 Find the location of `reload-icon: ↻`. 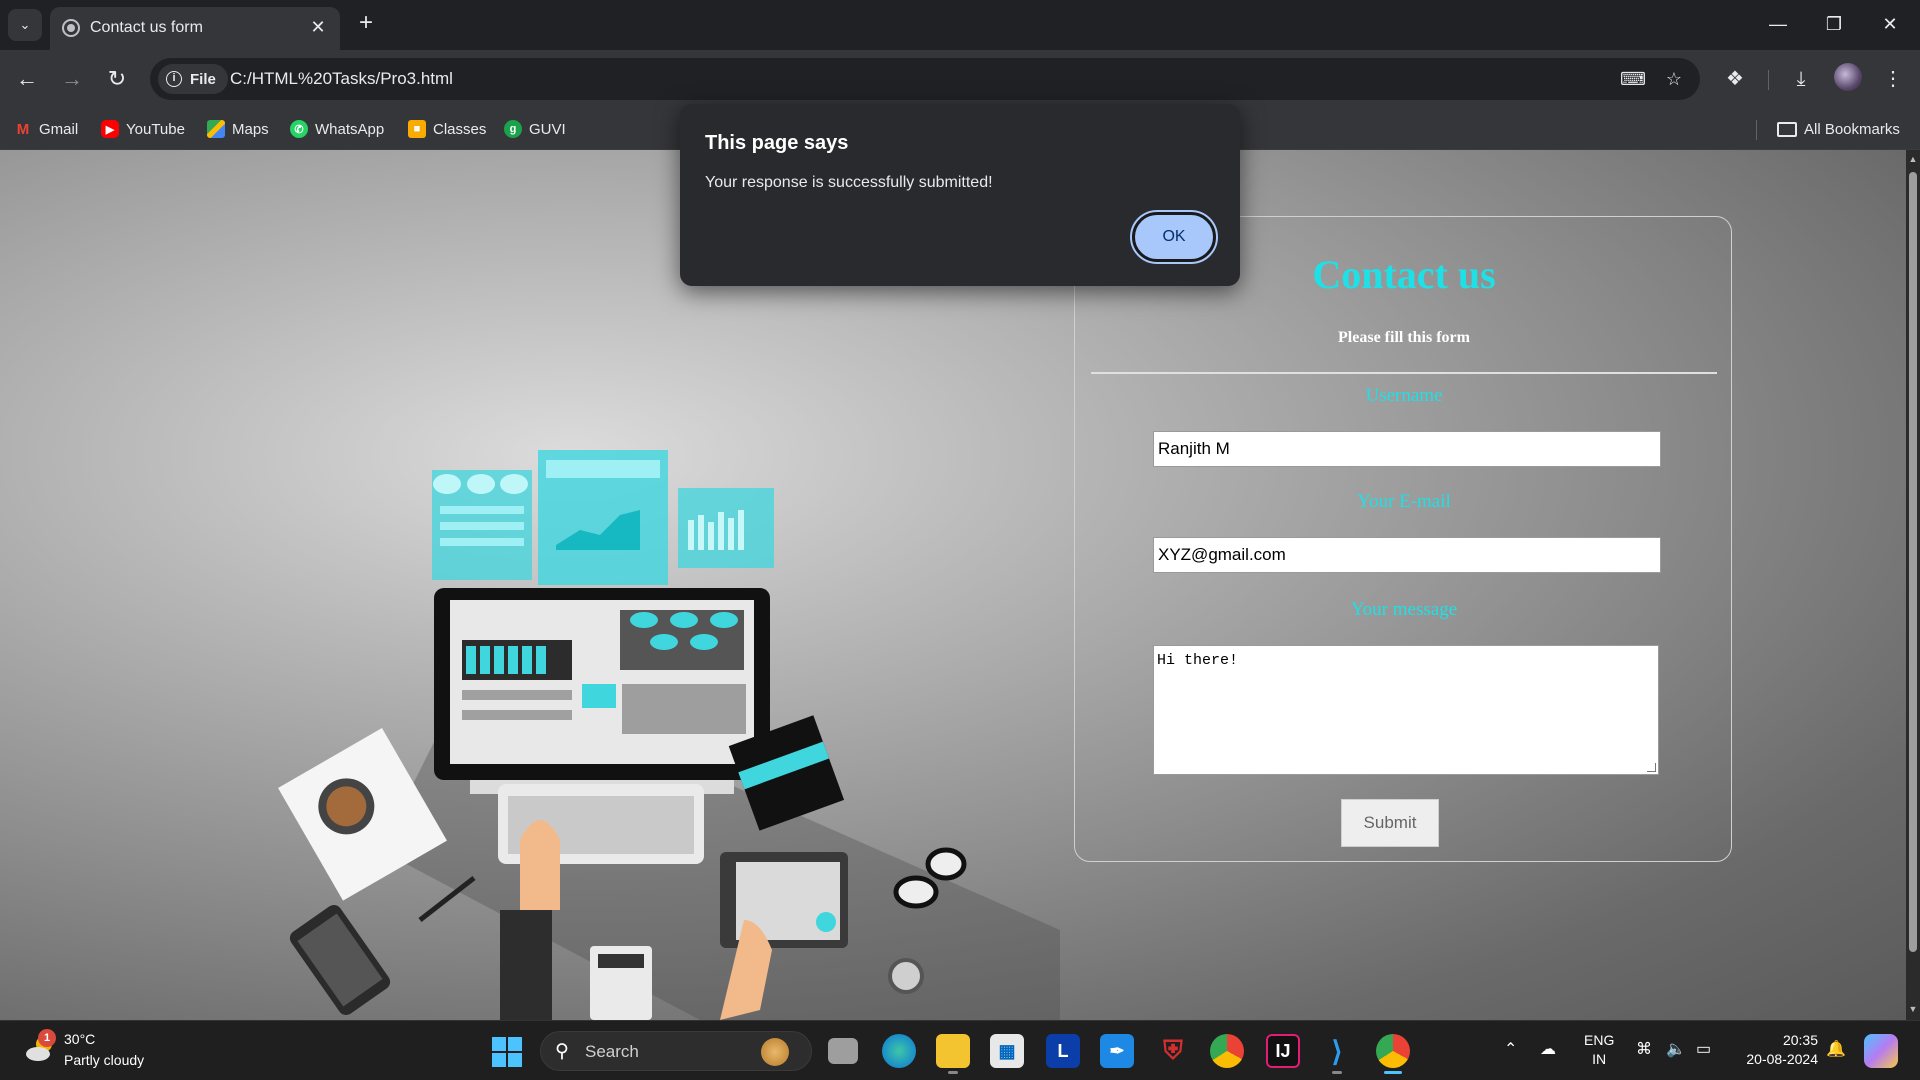

reload-icon: ↻ is located at coordinates (117, 79).